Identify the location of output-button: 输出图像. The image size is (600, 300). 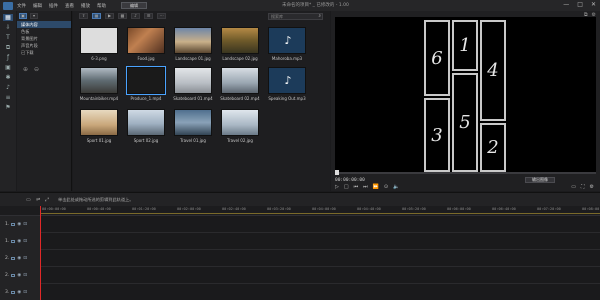
(540, 180).